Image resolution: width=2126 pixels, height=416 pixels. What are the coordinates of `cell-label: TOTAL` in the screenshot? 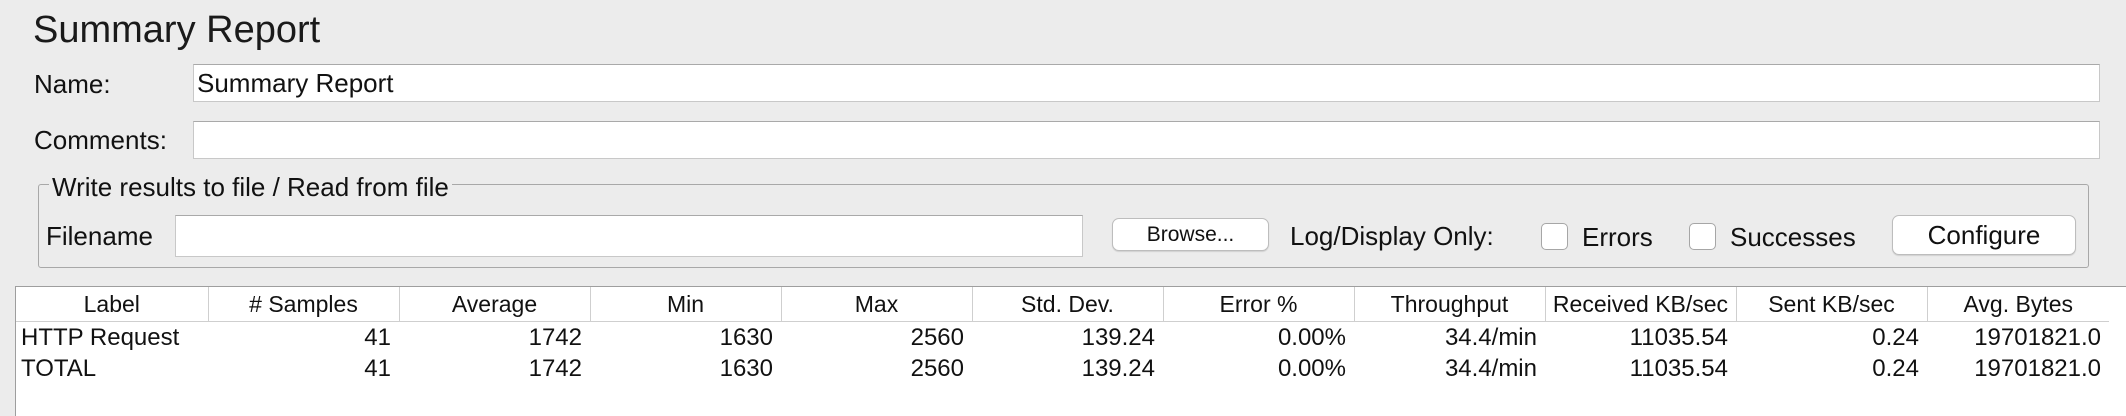 It's located at (59, 368).